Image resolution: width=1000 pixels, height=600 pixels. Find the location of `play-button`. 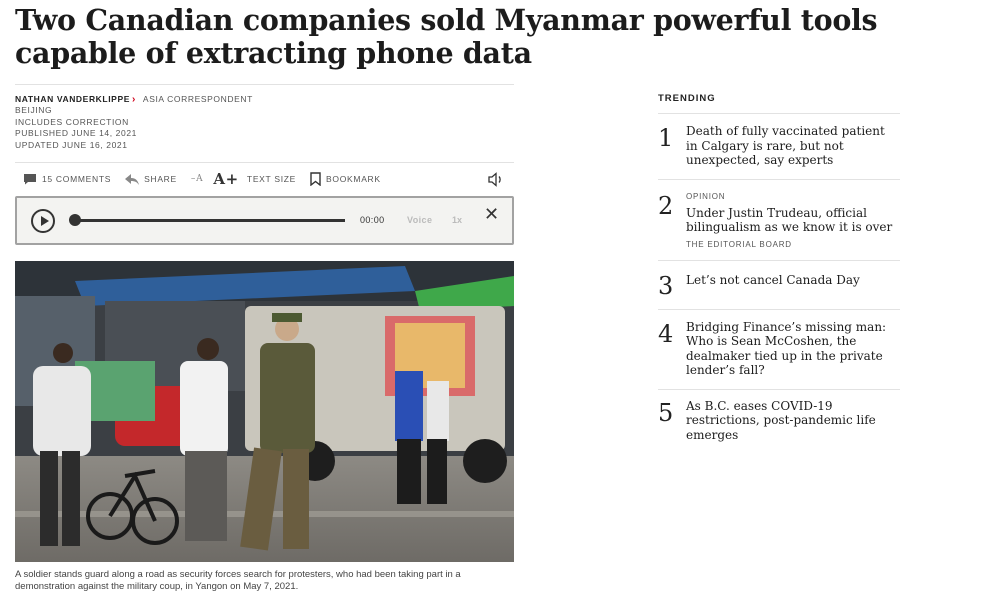

play-button is located at coordinates (43, 221).